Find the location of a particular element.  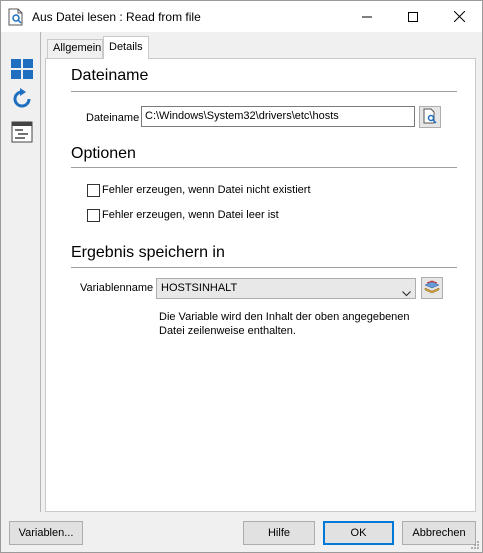

filename-field: C:\Windows\System32\drivers\etc\hosts is located at coordinates (278, 116).